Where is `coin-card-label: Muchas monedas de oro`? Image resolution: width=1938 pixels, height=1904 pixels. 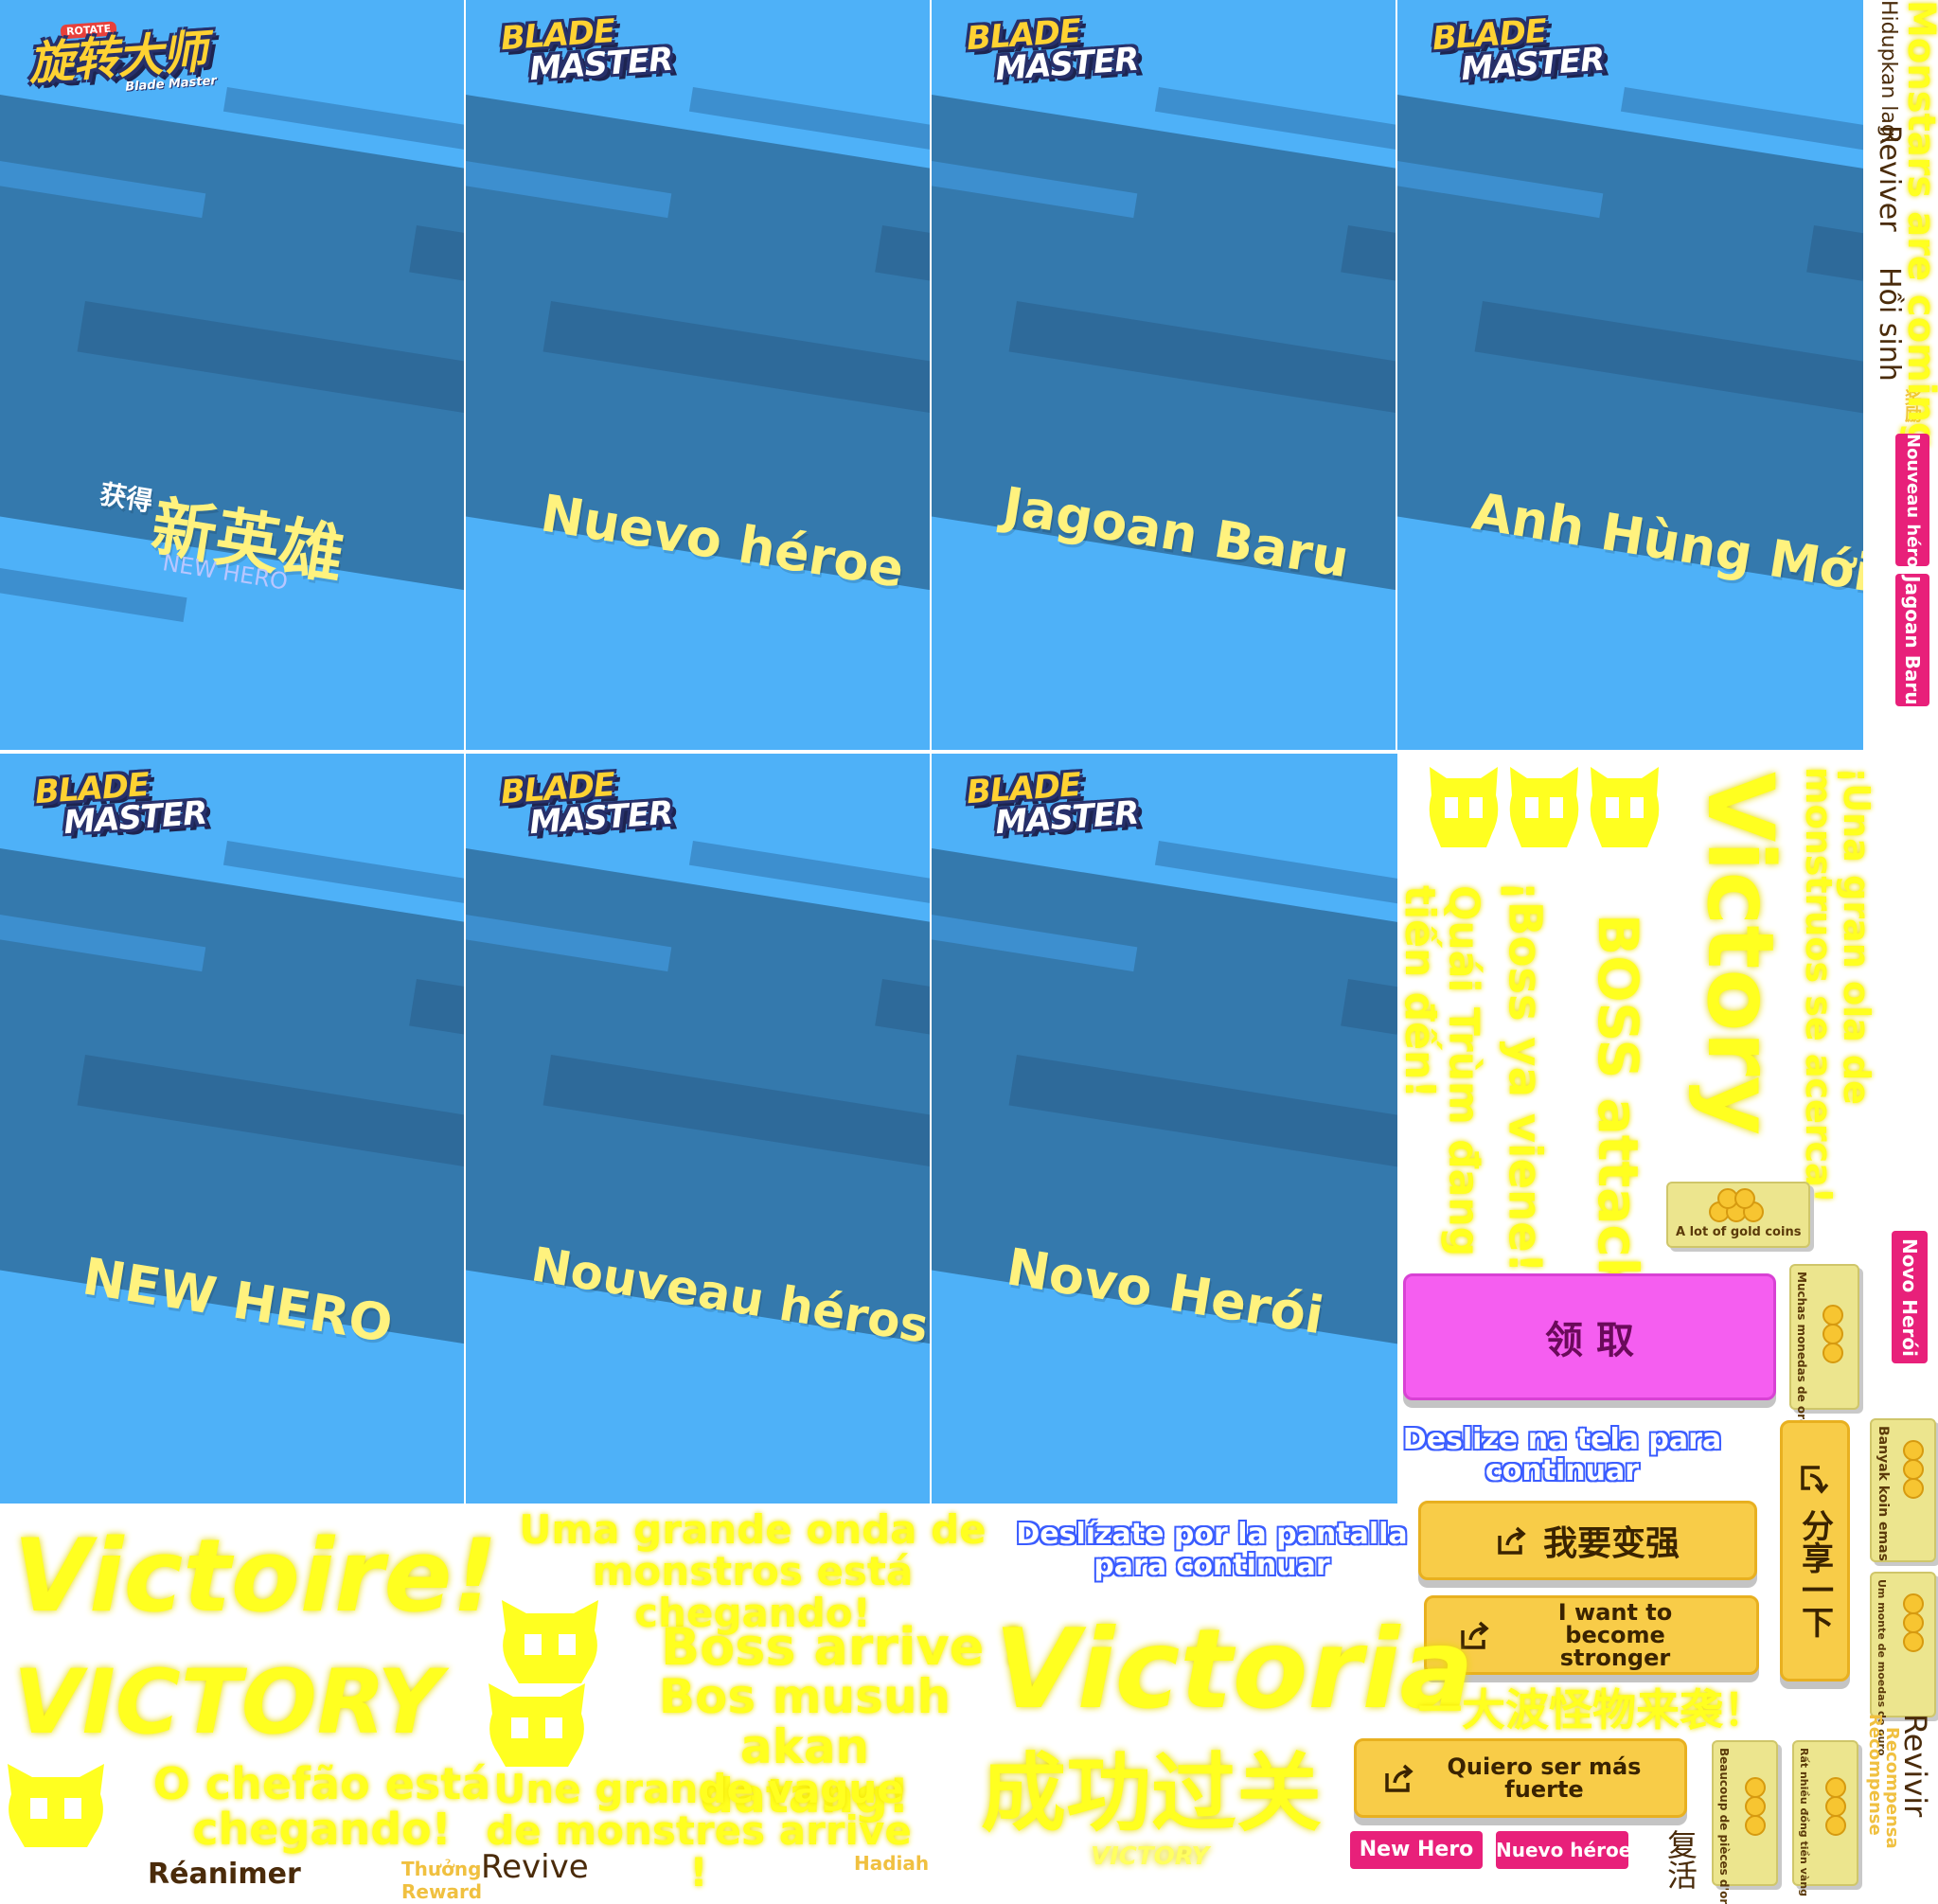 coin-card-label: Muchas monedas de oro is located at coordinates (1802, 1350).